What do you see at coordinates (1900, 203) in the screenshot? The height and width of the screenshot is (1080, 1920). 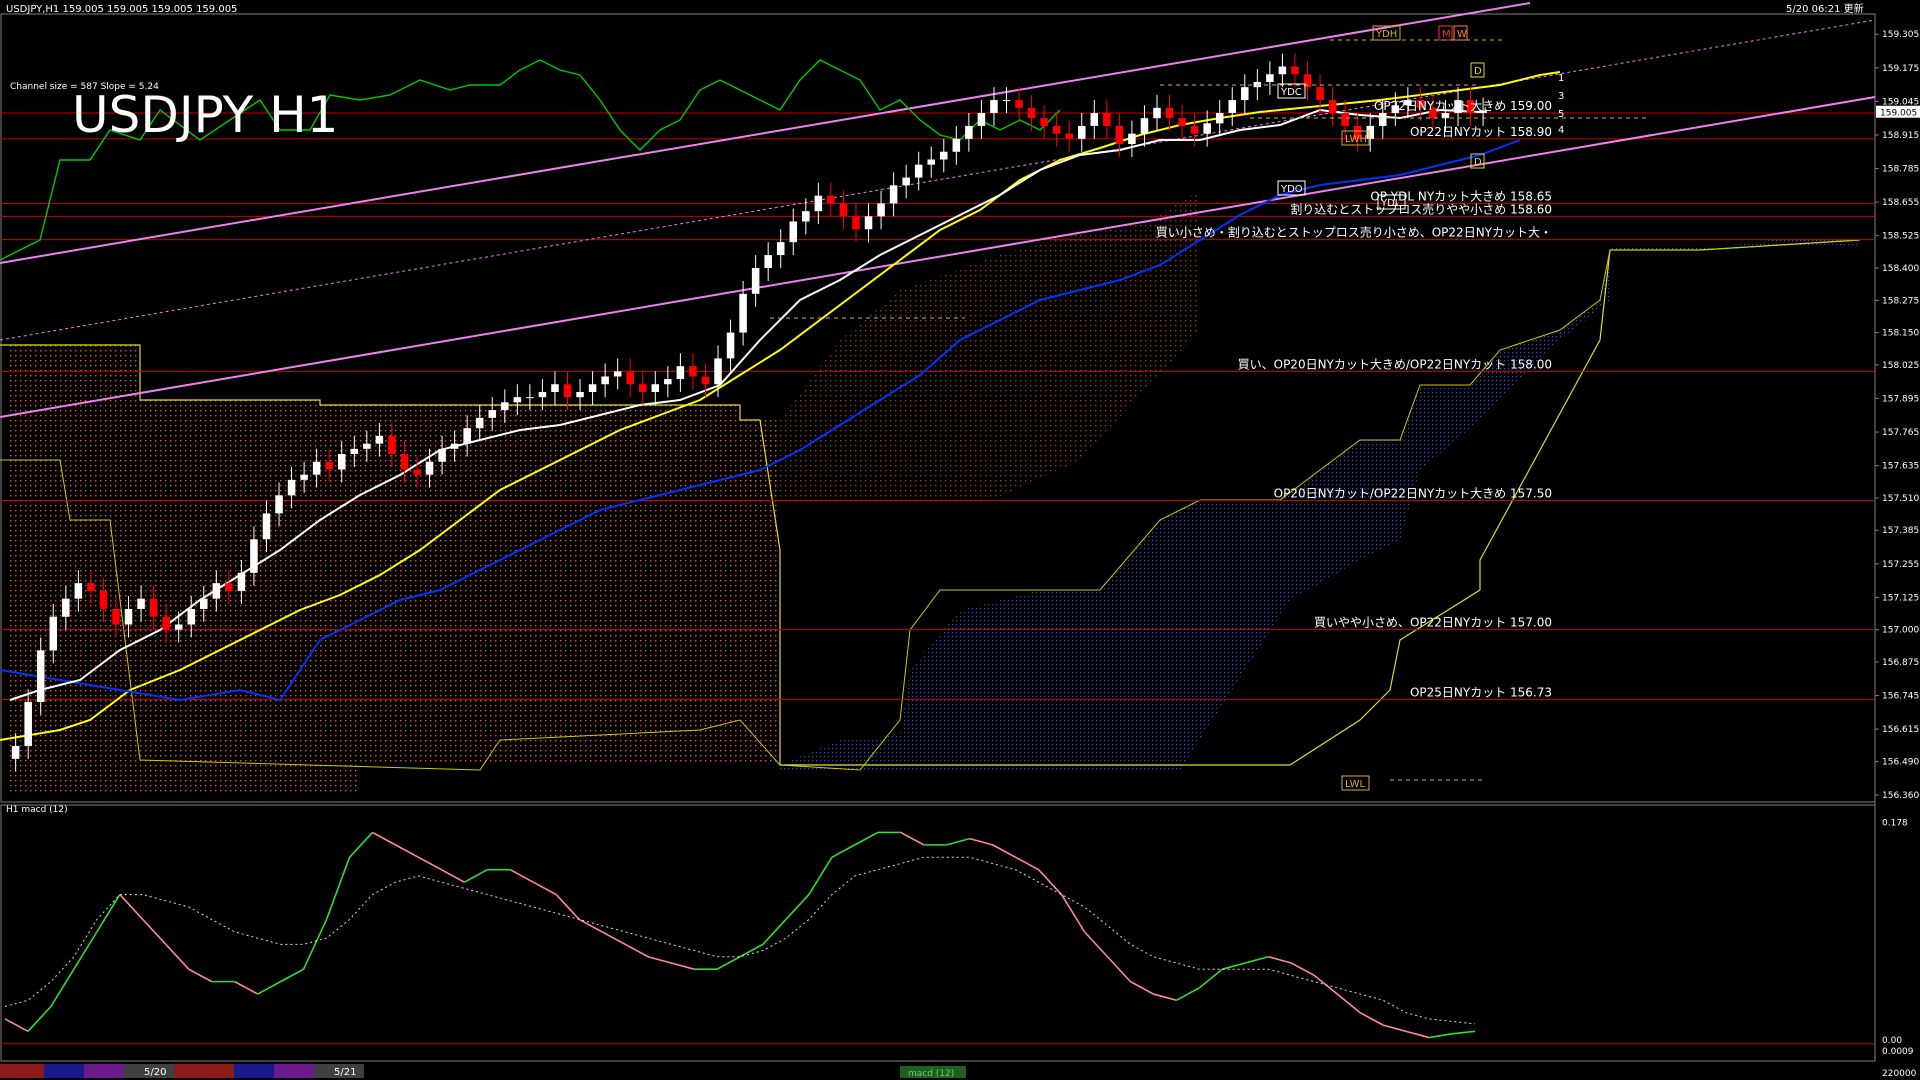 I see `price-tick-label: 158.655` at bounding box center [1900, 203].